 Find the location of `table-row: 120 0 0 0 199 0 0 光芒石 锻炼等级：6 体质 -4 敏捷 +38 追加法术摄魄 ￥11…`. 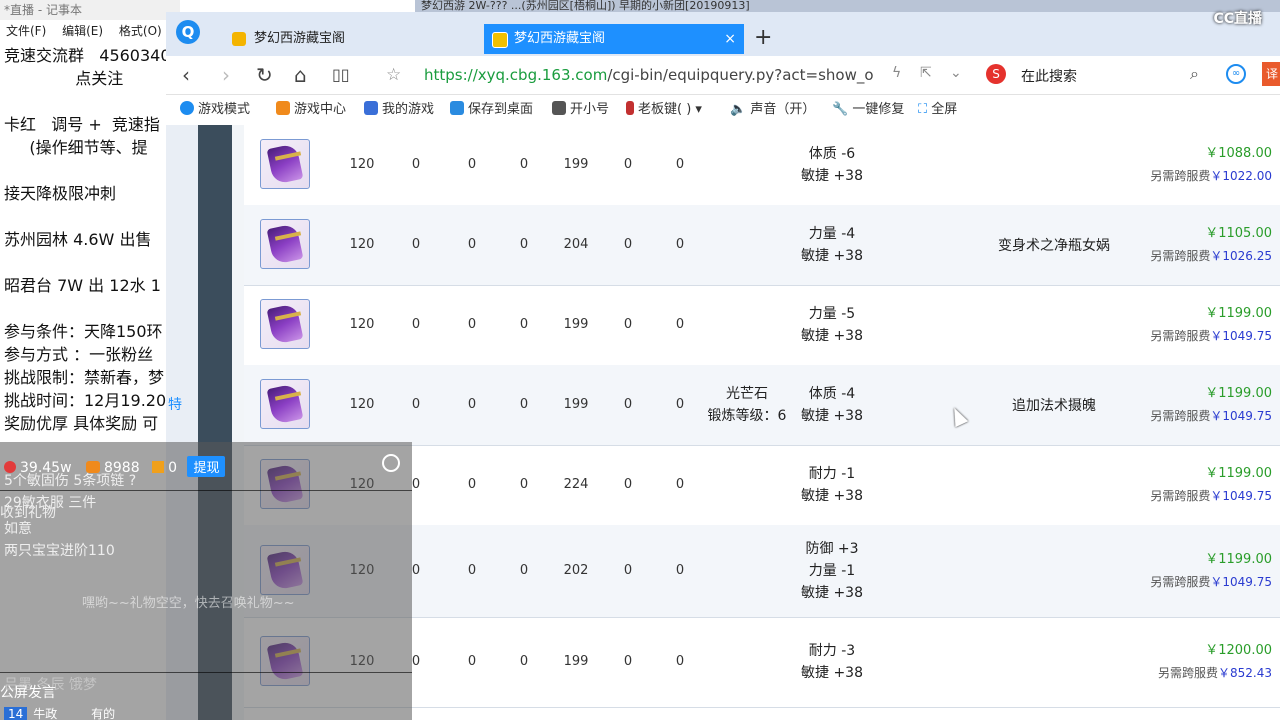

table-row: 120 0 0 0 199 0 0 光芒石 锻炼等级：6 体质 -4 敏捷 +38 追加法术摄魄 ￥11… is located at coordinates (762, 405).